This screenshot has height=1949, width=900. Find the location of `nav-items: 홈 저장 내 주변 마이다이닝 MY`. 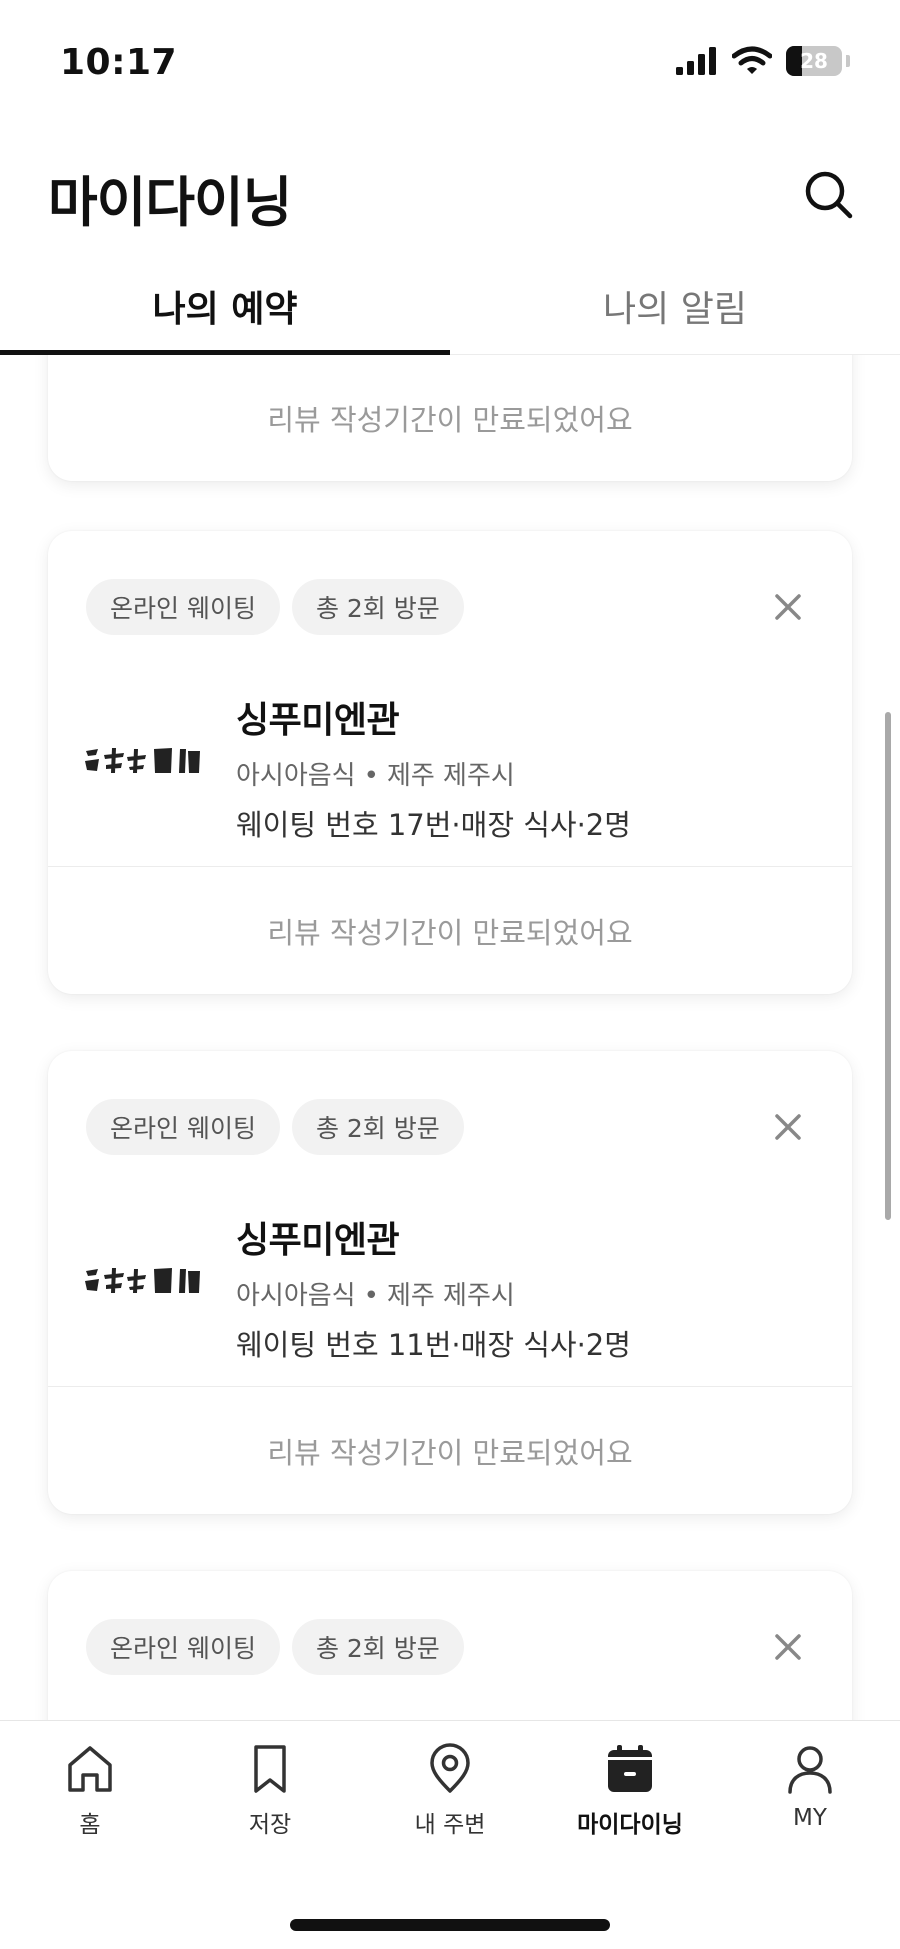

nav-items: 홈 저장 내 주변 마이다이닝 MY is located at coordinates (450, 1786).